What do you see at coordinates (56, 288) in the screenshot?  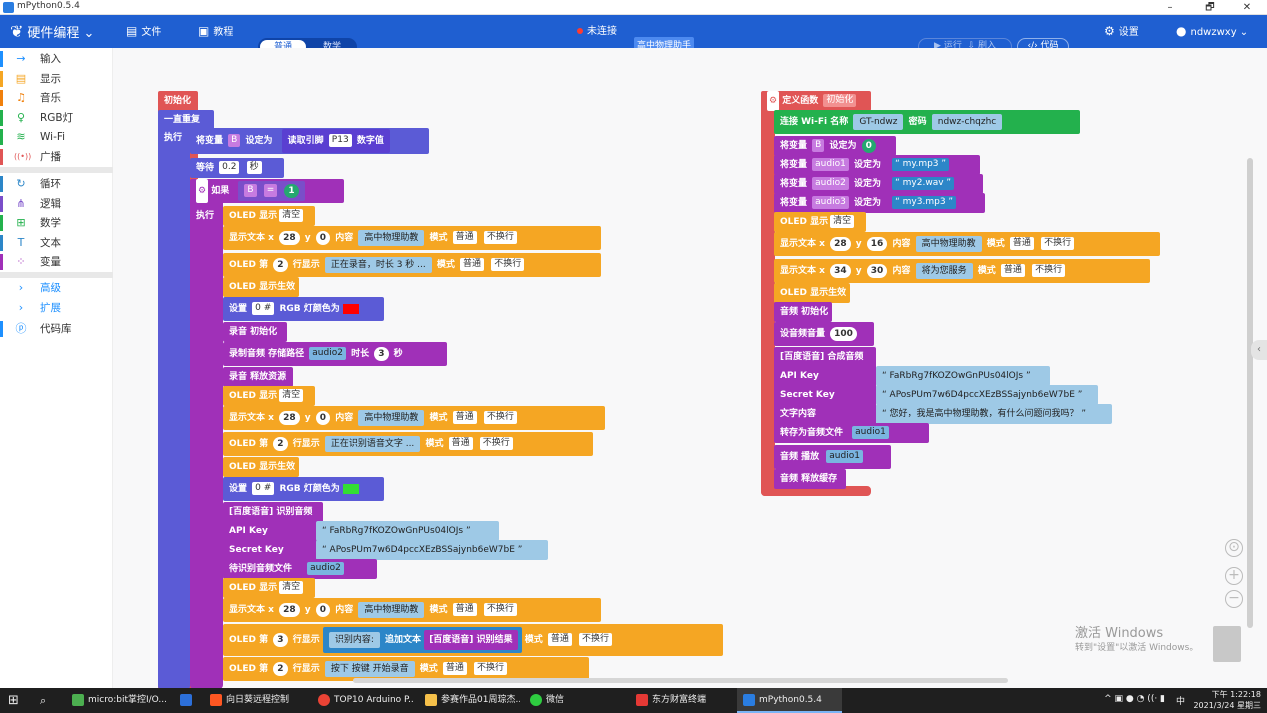 I see `sidebar-item-advanced: › 高级` at bounding box center [56, 288].